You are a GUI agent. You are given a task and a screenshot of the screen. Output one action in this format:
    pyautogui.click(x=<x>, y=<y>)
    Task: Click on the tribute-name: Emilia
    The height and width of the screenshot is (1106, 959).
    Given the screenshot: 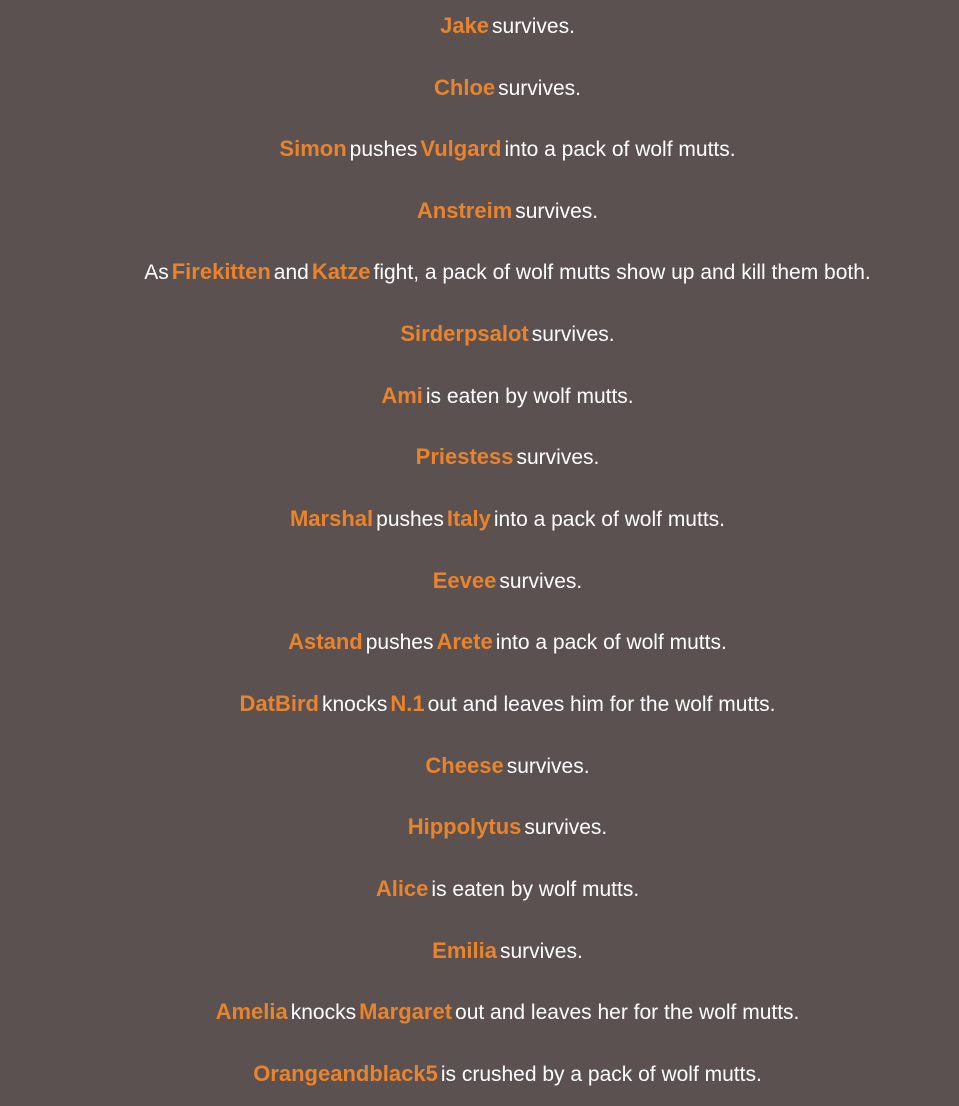 What is the action you would take?
    pyautogui.click(x=464, y=950)
    